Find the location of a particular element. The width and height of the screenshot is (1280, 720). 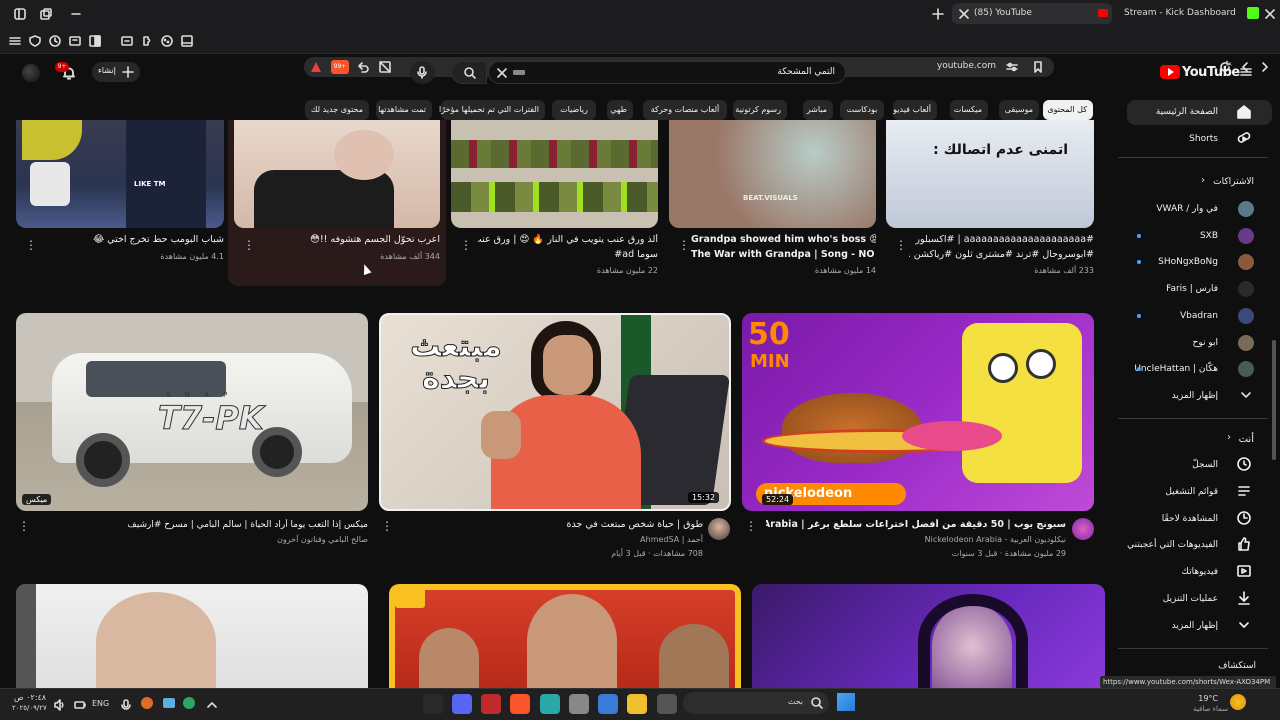

keyboard-icon is located at coordinates (519, 72).